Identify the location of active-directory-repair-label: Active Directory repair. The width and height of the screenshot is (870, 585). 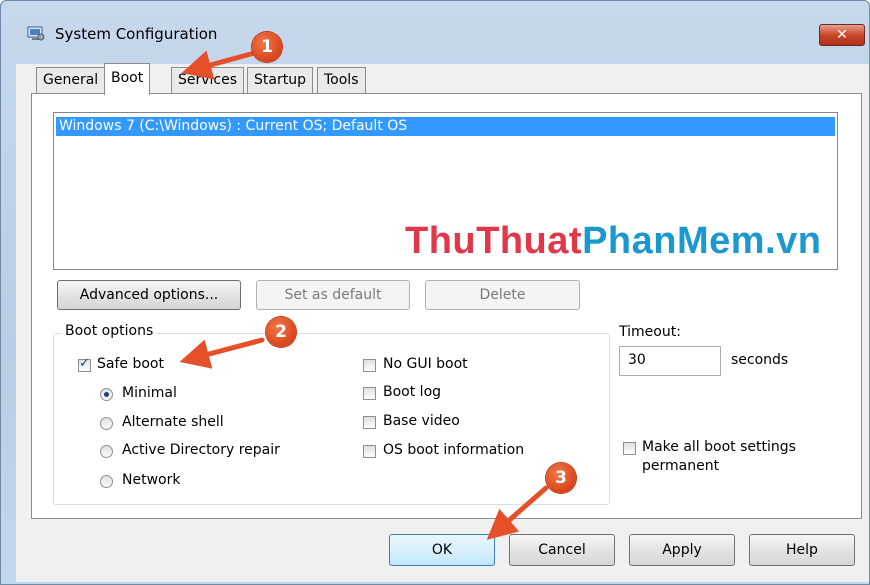
(201, 450).